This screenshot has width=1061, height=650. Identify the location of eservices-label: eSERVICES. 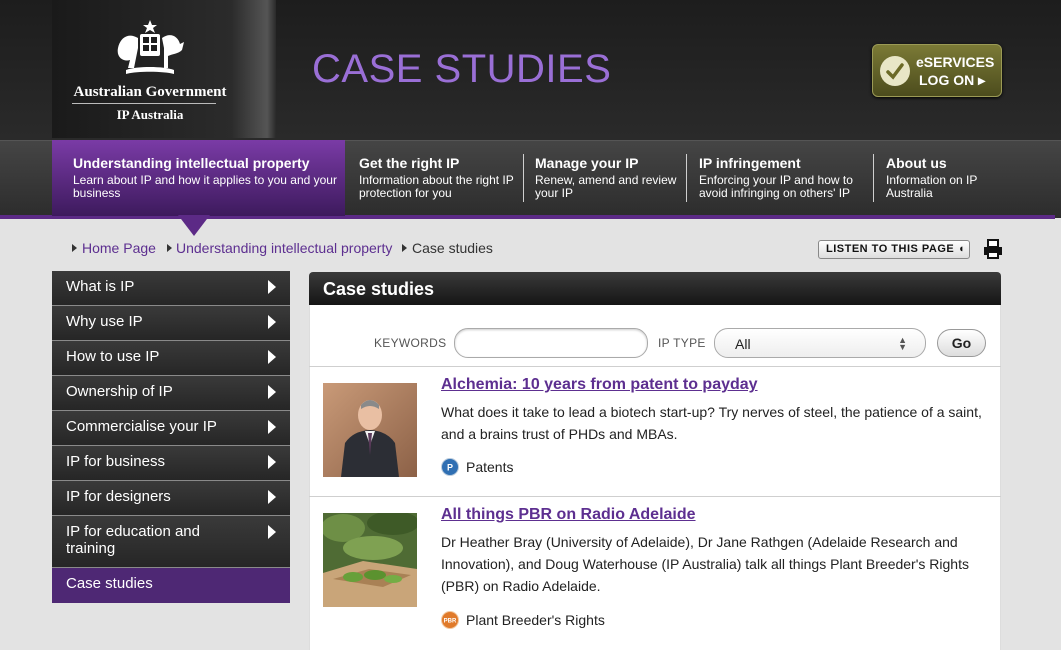
(955, 62).